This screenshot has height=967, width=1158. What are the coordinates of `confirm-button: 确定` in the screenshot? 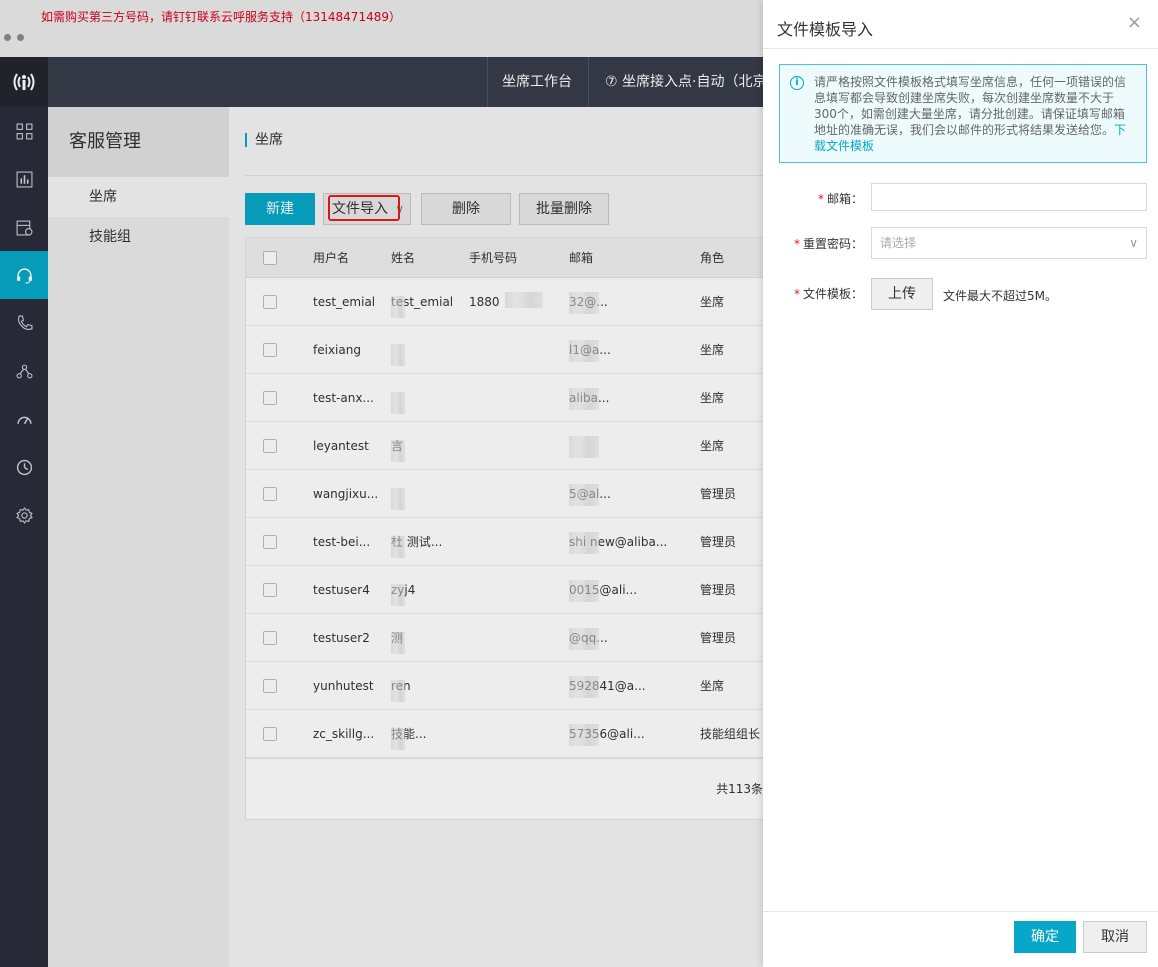 It's located at (1045, 937).